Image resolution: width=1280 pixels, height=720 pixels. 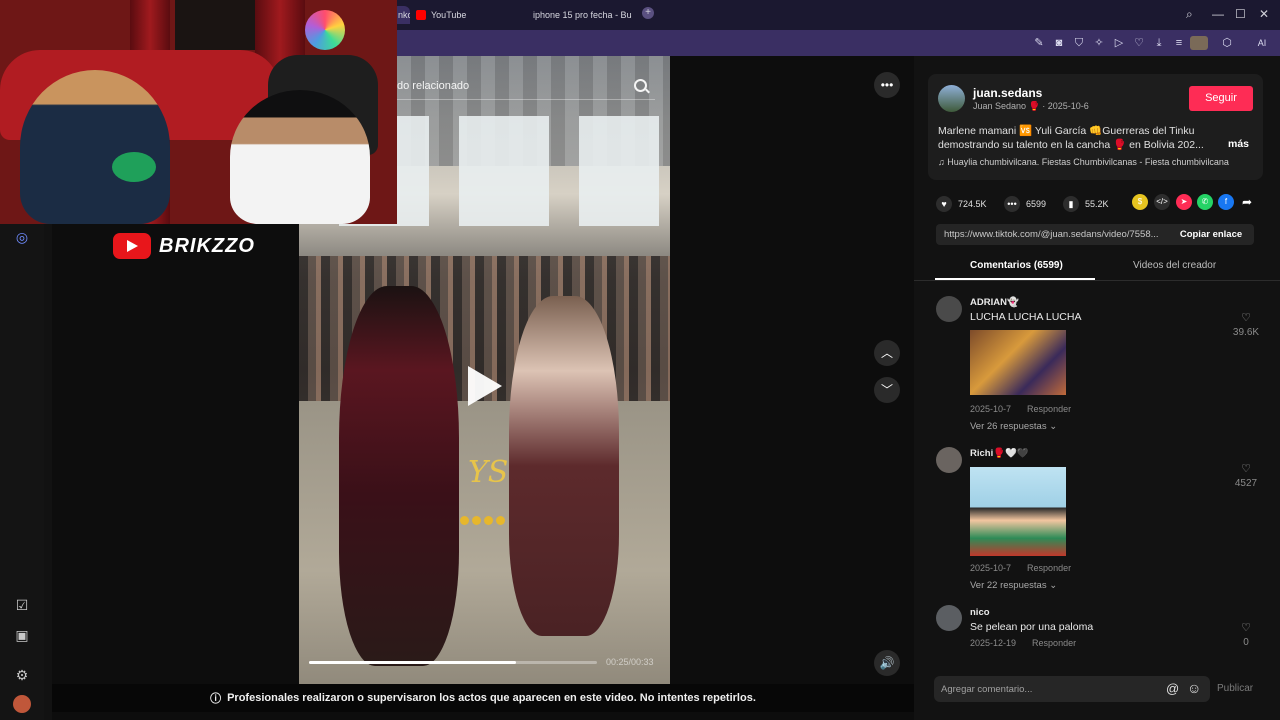 I want to click on minimize-icon: —, so click(x=1218, y=14).